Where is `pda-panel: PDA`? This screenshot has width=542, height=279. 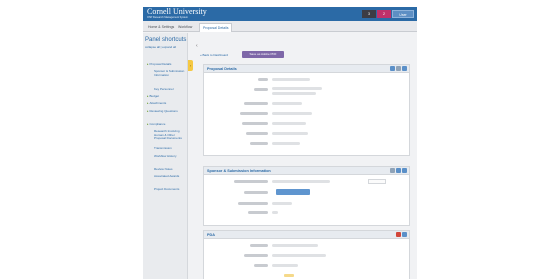 pda-panel: PDA is located at coordinates (306, 254).